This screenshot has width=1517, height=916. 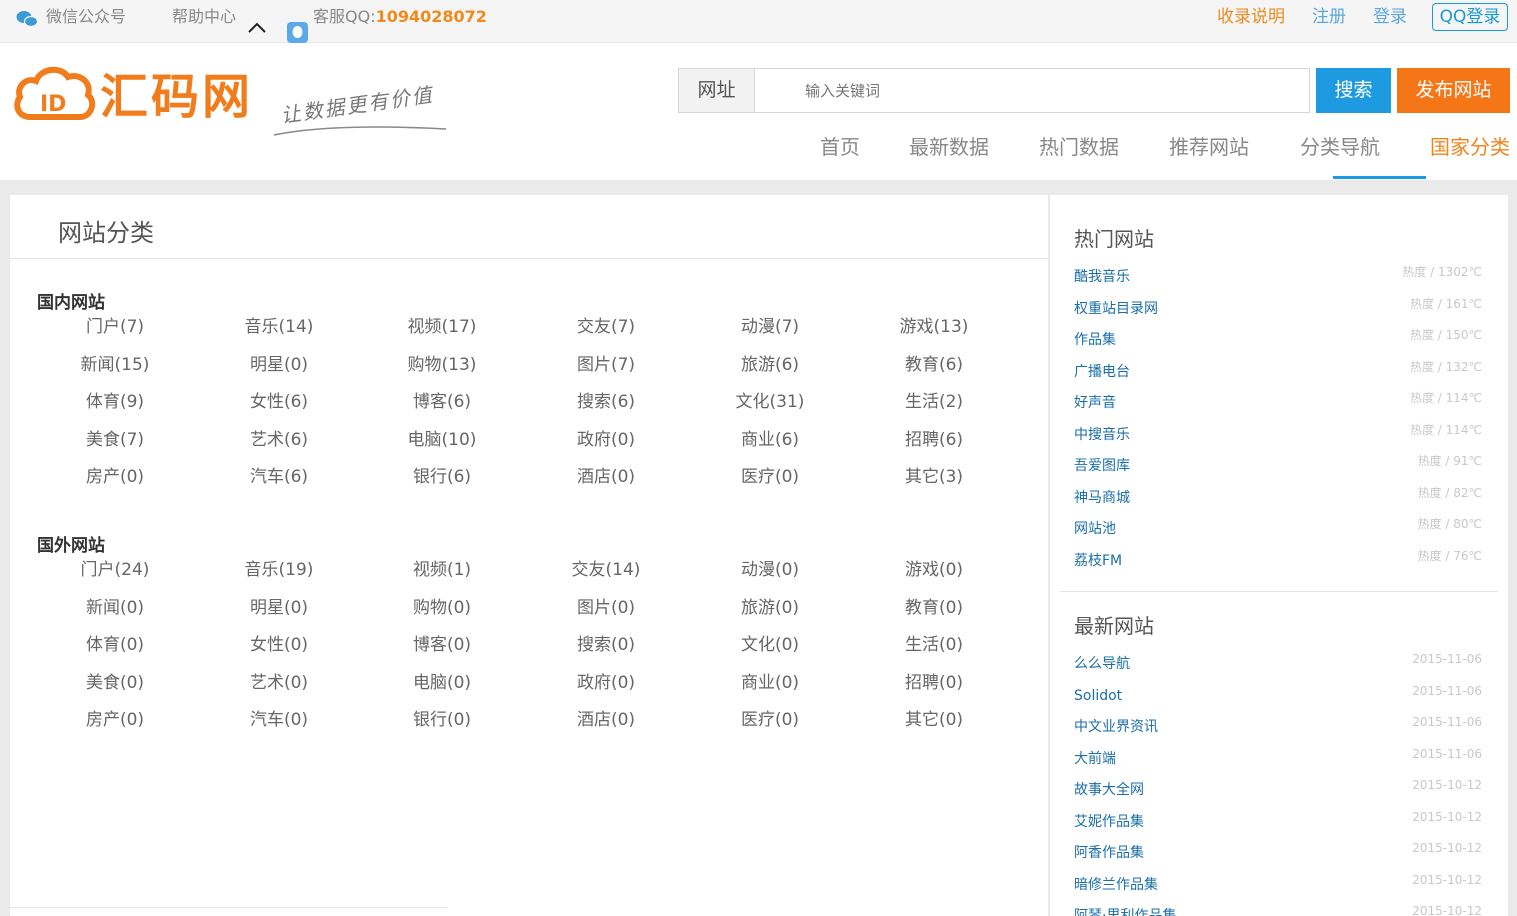 I want to click on category-link: 视频(1), so click(x=442, y=570).